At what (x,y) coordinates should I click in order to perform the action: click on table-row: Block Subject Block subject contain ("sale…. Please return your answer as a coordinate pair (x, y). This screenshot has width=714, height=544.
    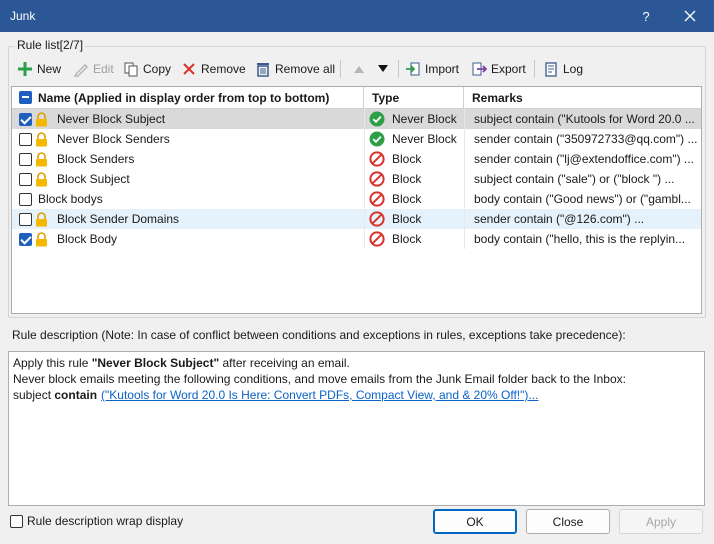
    Looking at the image, I should click on (356, 179).